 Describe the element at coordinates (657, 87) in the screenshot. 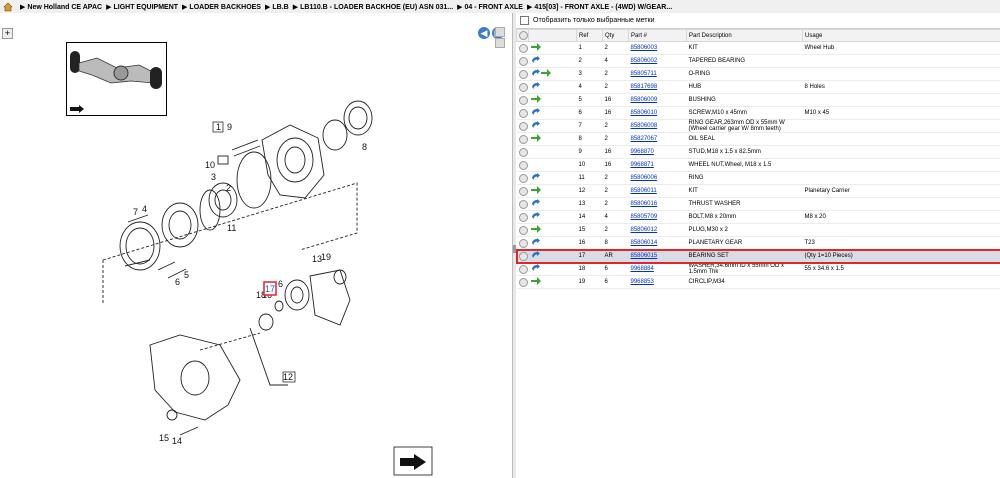

I see `row-part-link: 85817698` at that location.